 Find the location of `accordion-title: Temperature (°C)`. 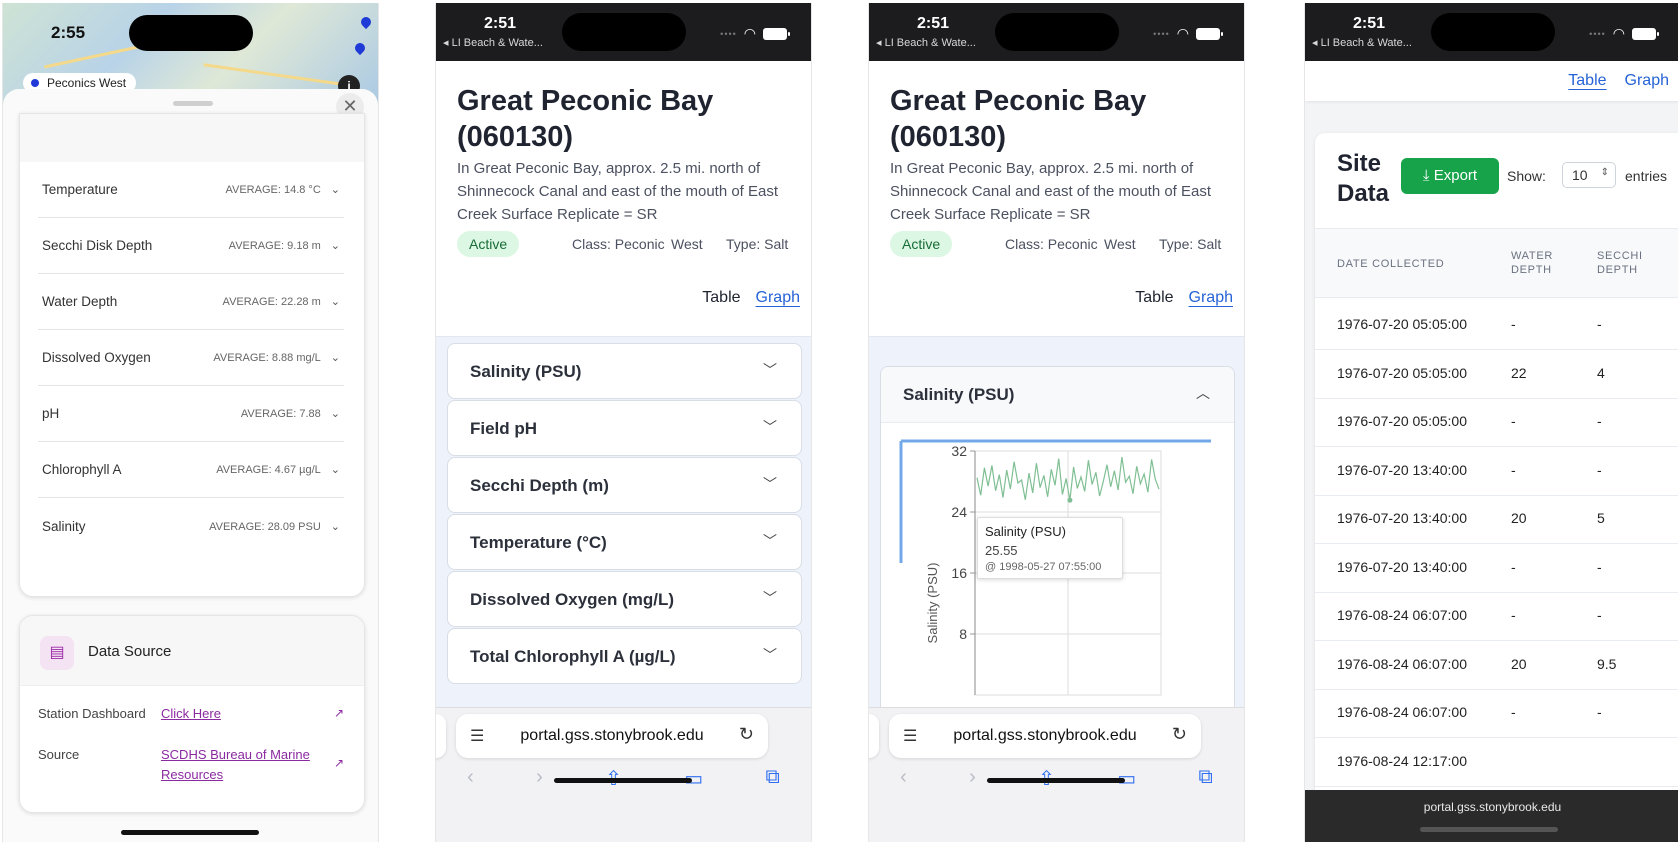

accordion-title: Temperature (°C) is located at coordinates (538, 543).